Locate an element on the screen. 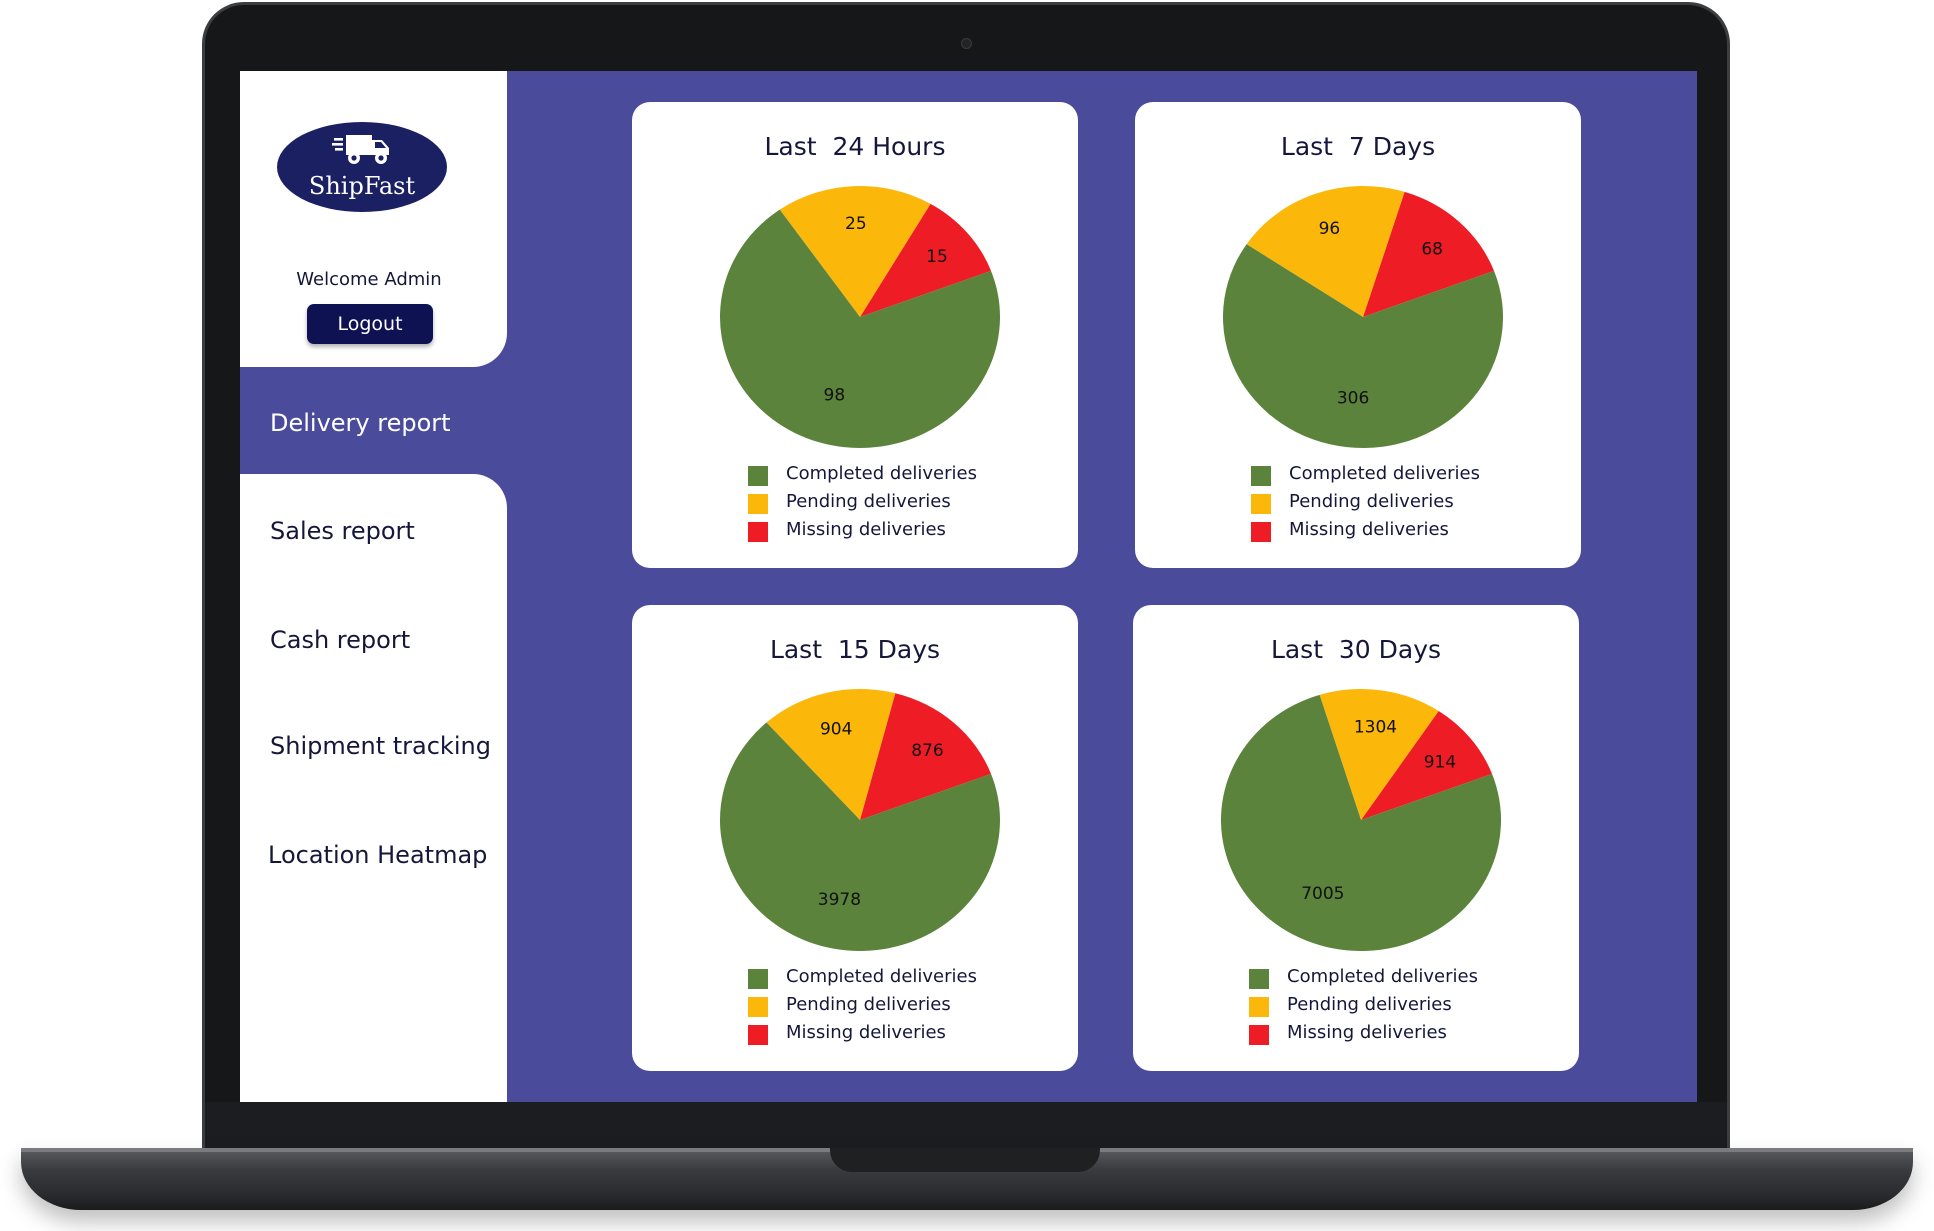 The height and width of the screenshot is (1231, 1934). data-label-pending: 96 is located at coordinates (1330, 229).